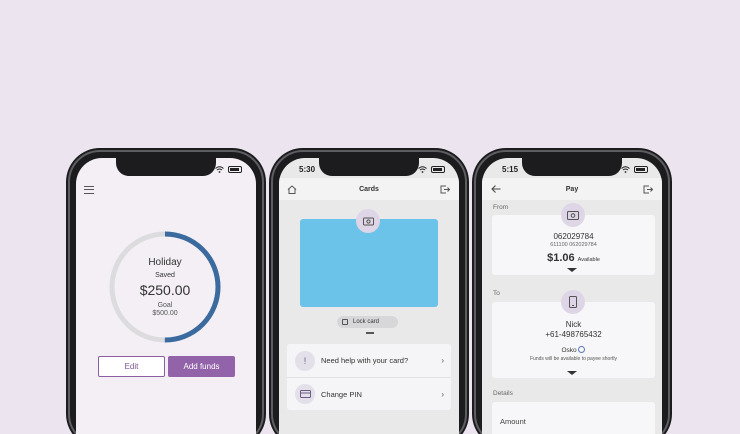 This screenshot has height=434, width=740. What do you see at coordinates (165, 305) in the screenshot?
I see `goal-label: Goal` at bounding box center [165, 305].